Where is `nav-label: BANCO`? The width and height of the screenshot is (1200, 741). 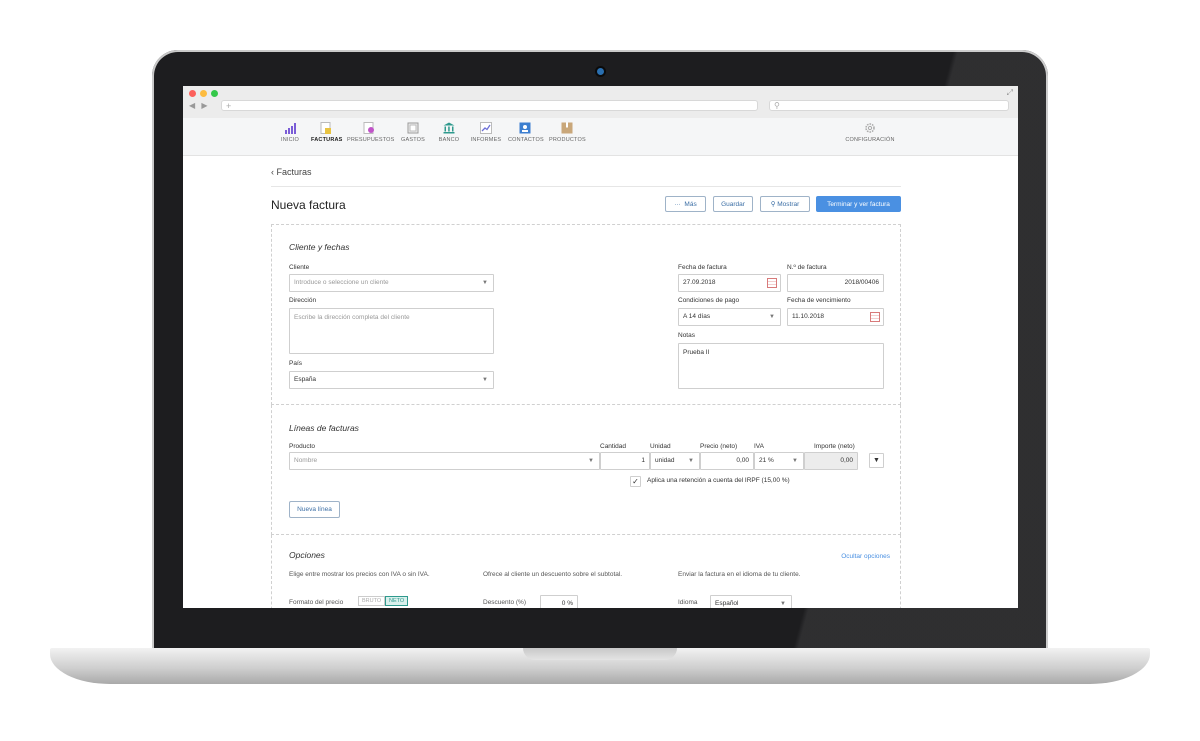 nav-label: BANCO is located at coordinates (449, 140).